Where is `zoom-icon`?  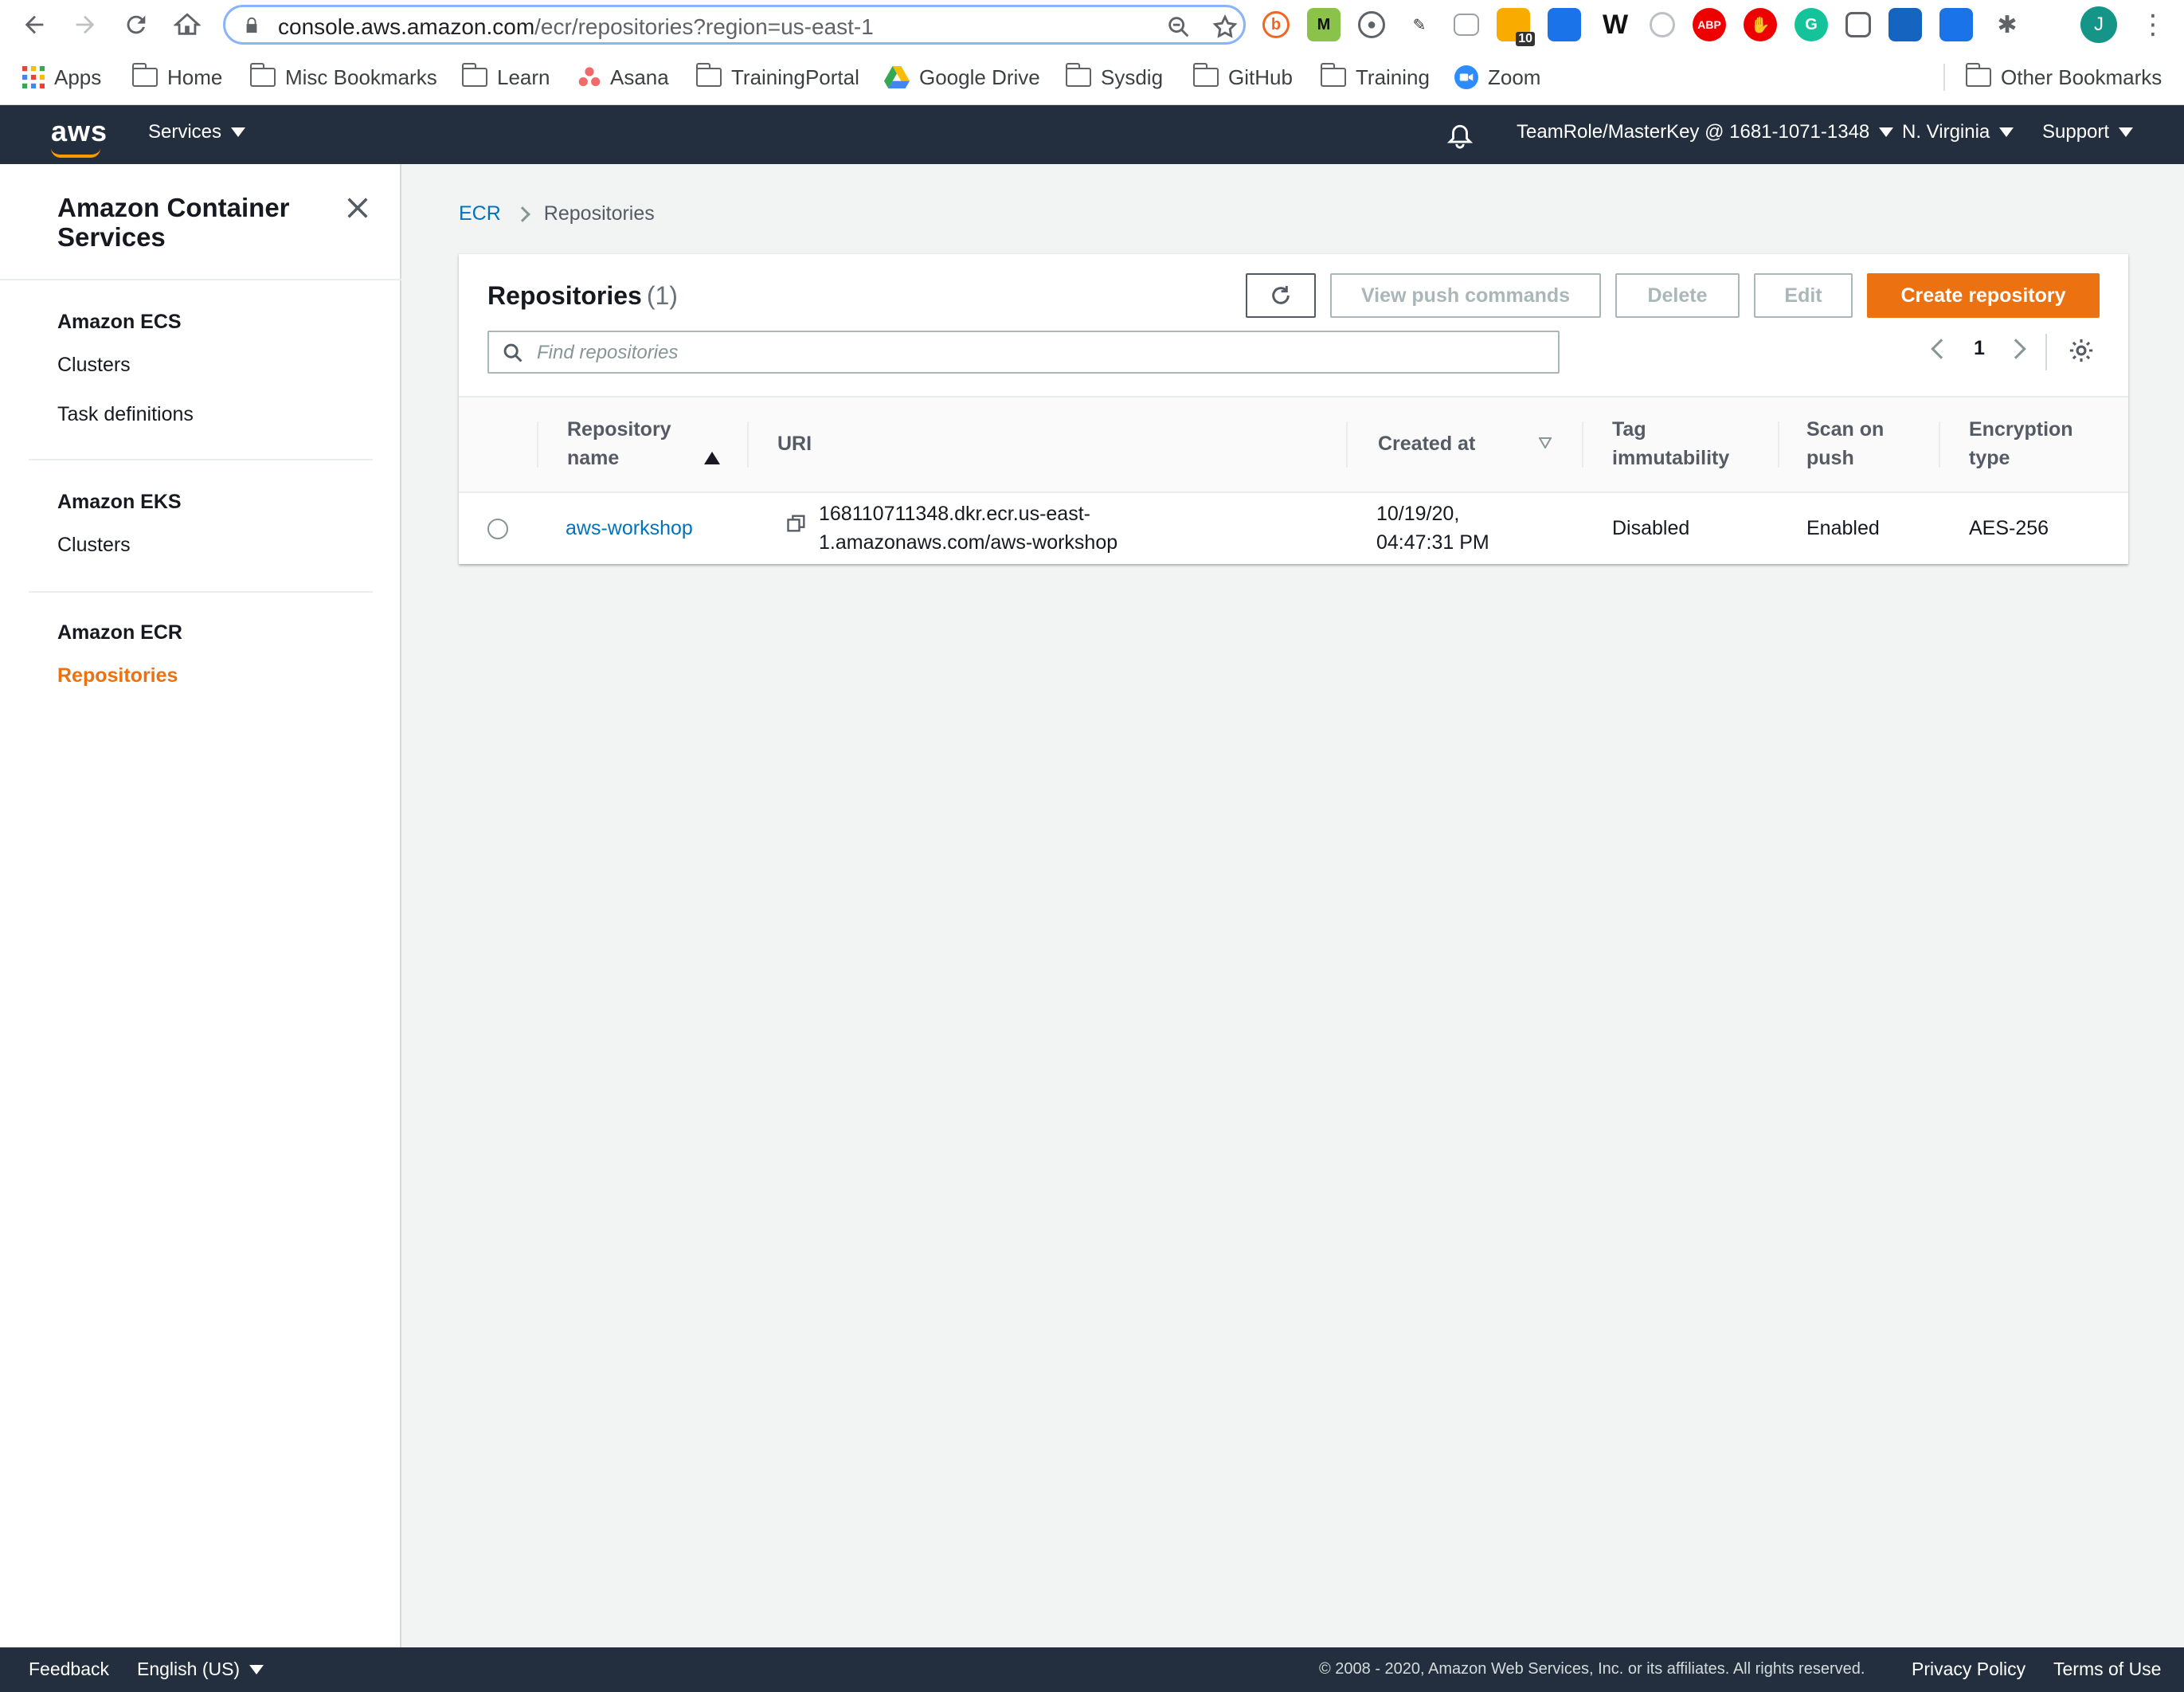
zoom-icon is located at coordinates (1178, 27).